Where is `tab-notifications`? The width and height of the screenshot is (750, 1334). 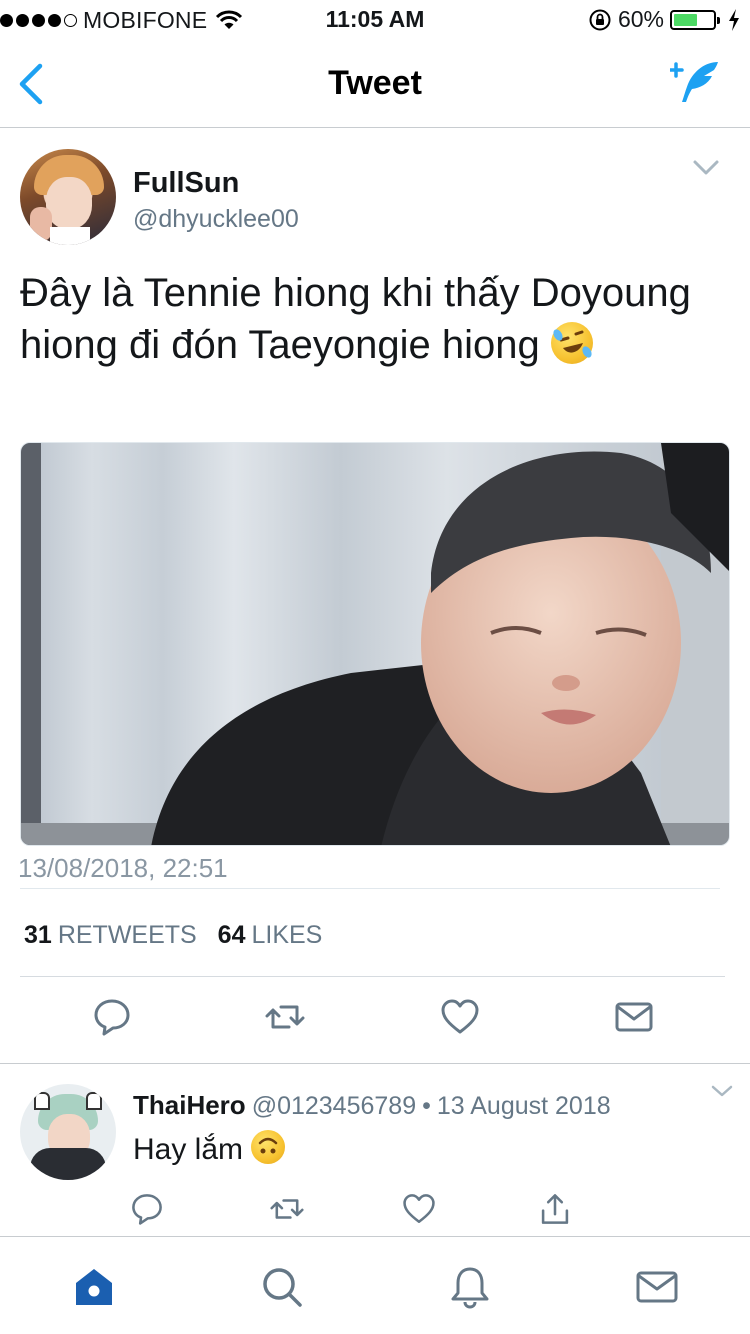
tab-notifications is located at coordinates (470, 1287).